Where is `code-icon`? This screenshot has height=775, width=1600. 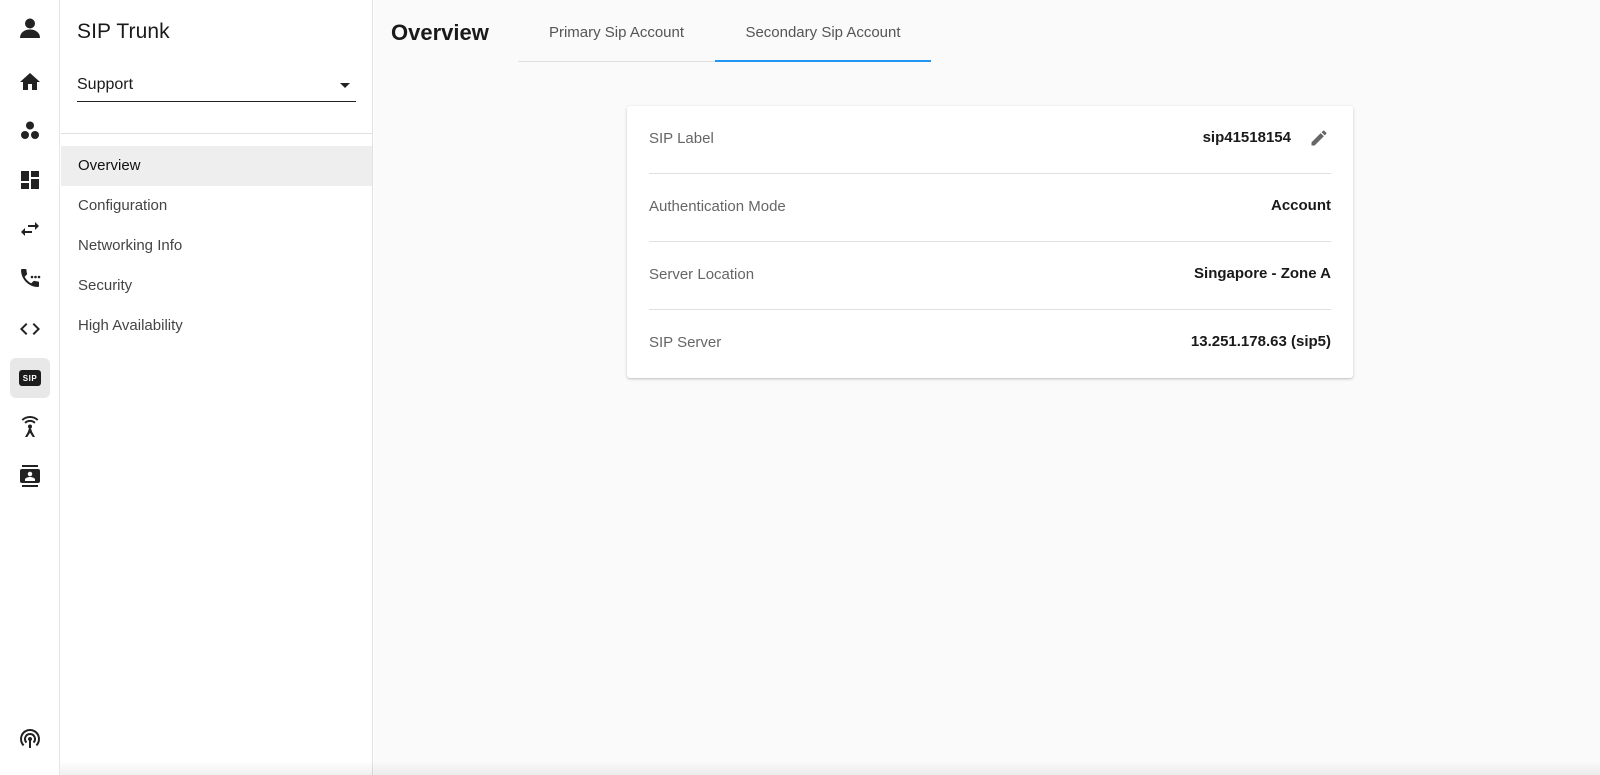 code-icon is located at coordinates (30, 329).